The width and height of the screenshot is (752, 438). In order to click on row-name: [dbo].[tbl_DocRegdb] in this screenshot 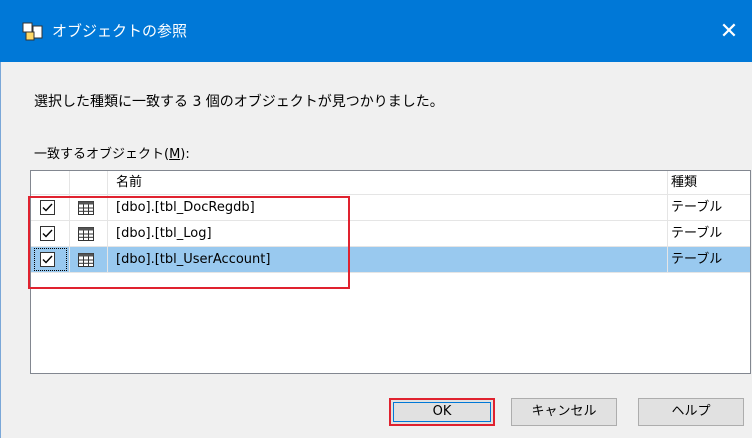, I will do `click(388, 207)`.